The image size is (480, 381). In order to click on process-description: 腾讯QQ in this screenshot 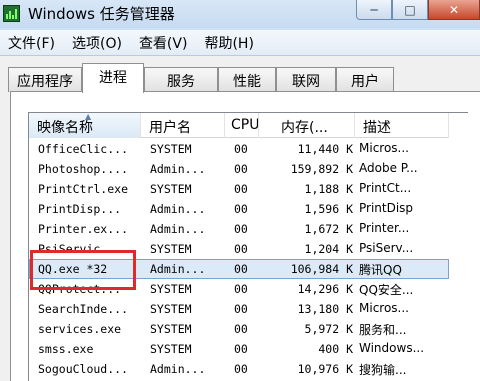, I will do `click(380, 270)`.